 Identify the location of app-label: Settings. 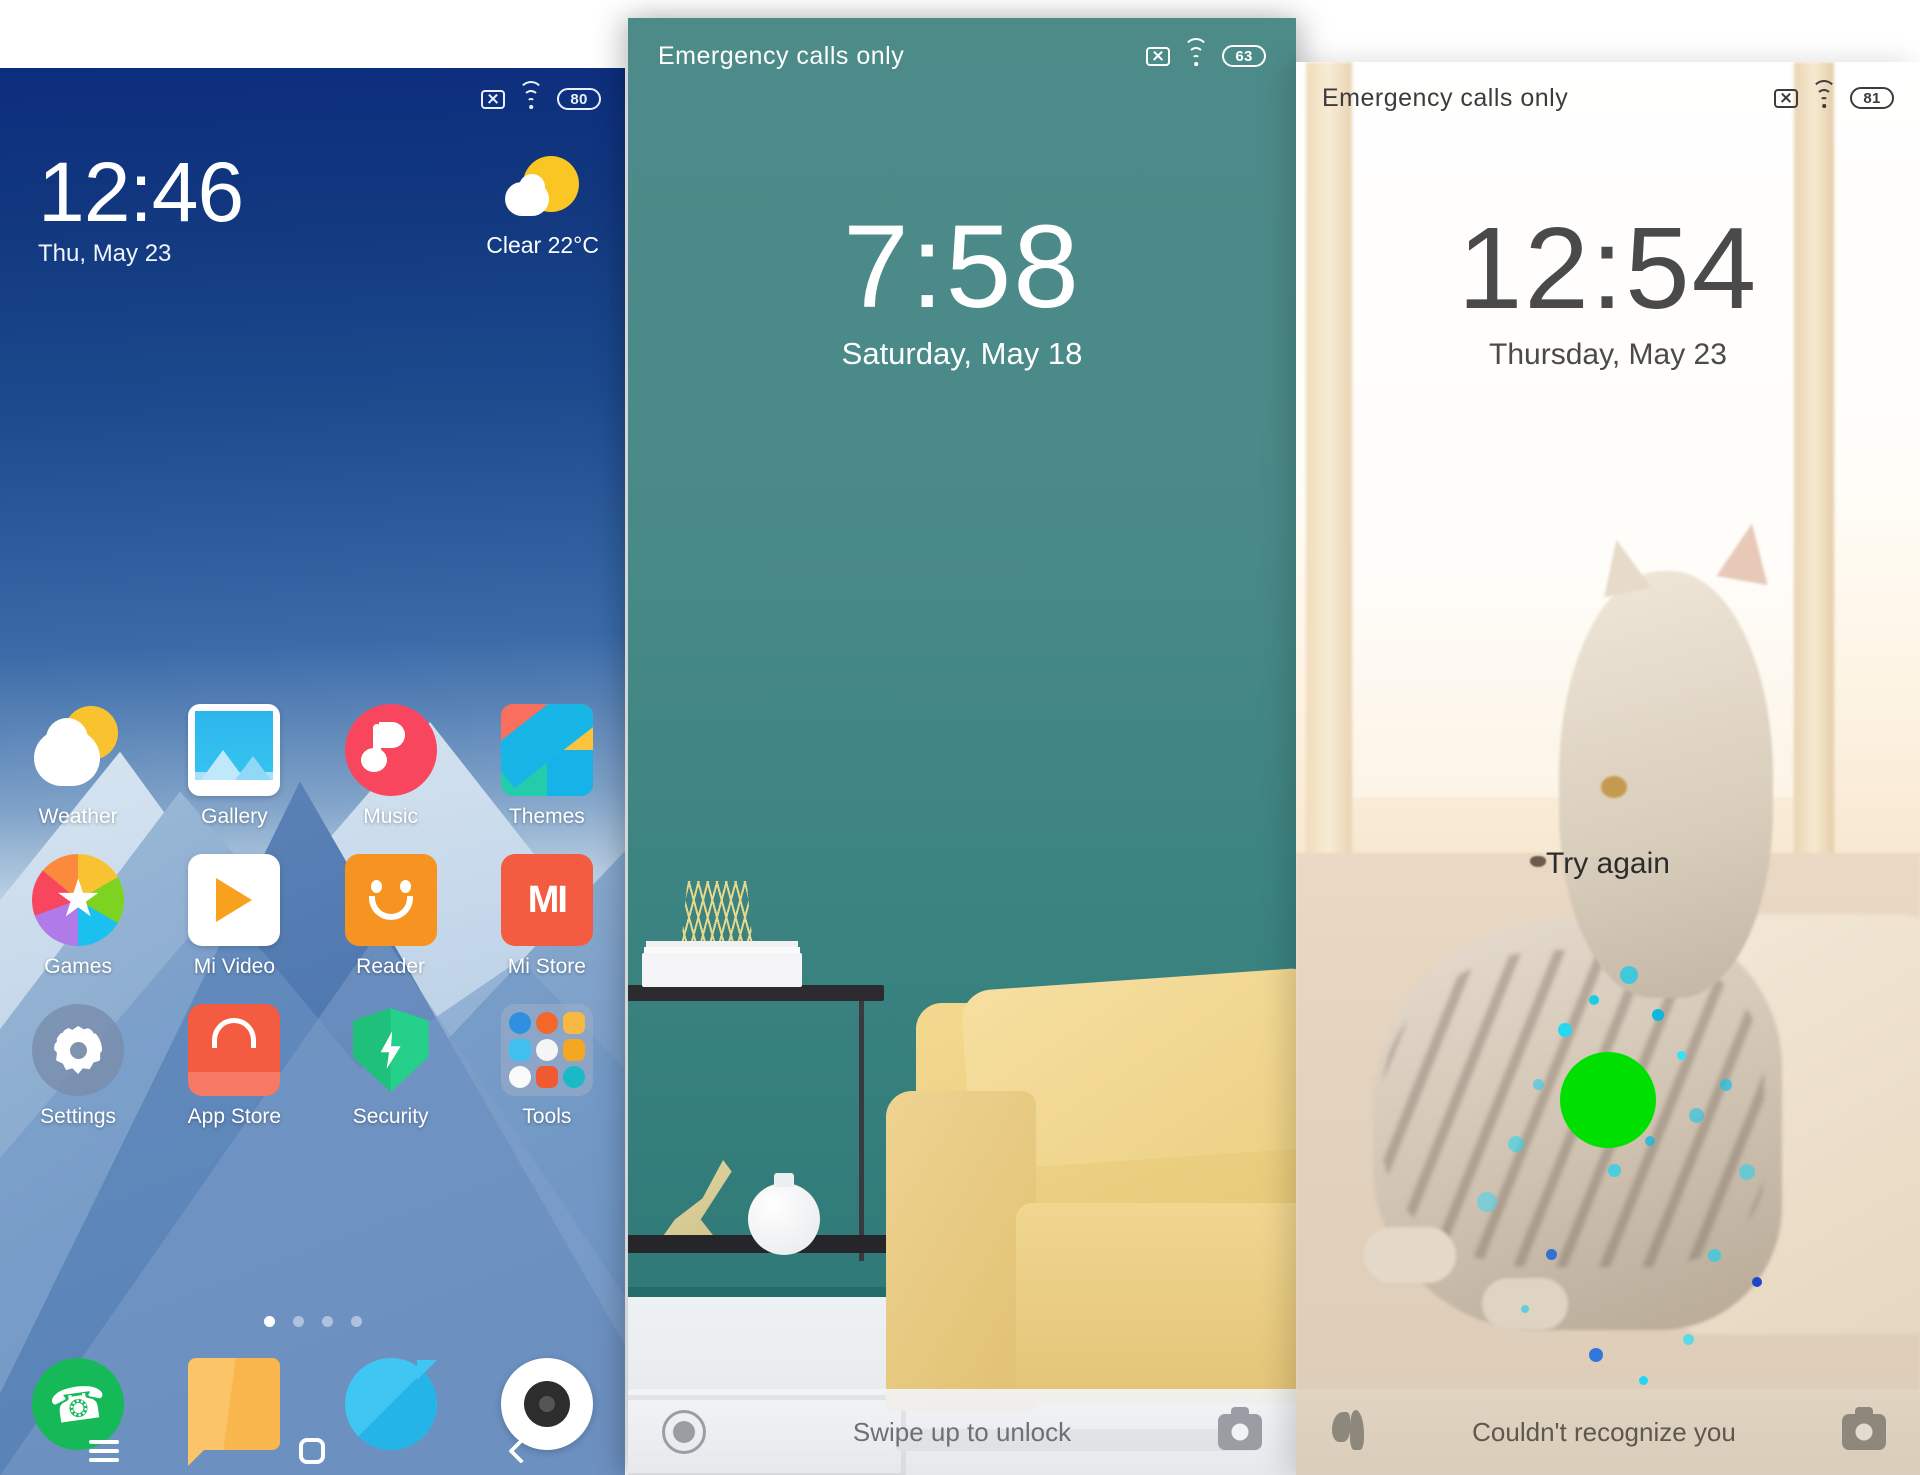
(78, 1116).